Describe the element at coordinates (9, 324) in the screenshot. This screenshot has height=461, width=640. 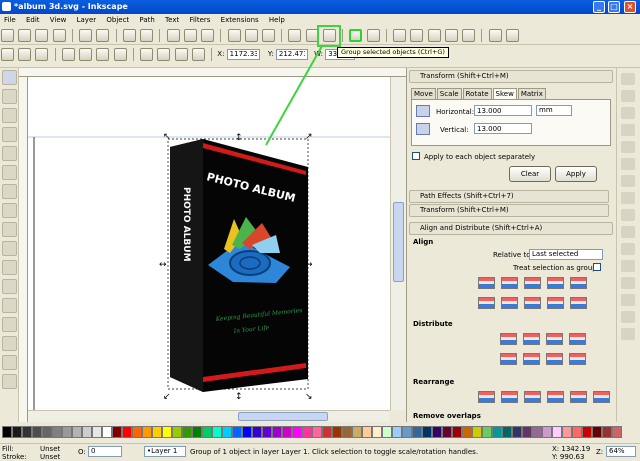
I see `text-tool-icon` at that location.